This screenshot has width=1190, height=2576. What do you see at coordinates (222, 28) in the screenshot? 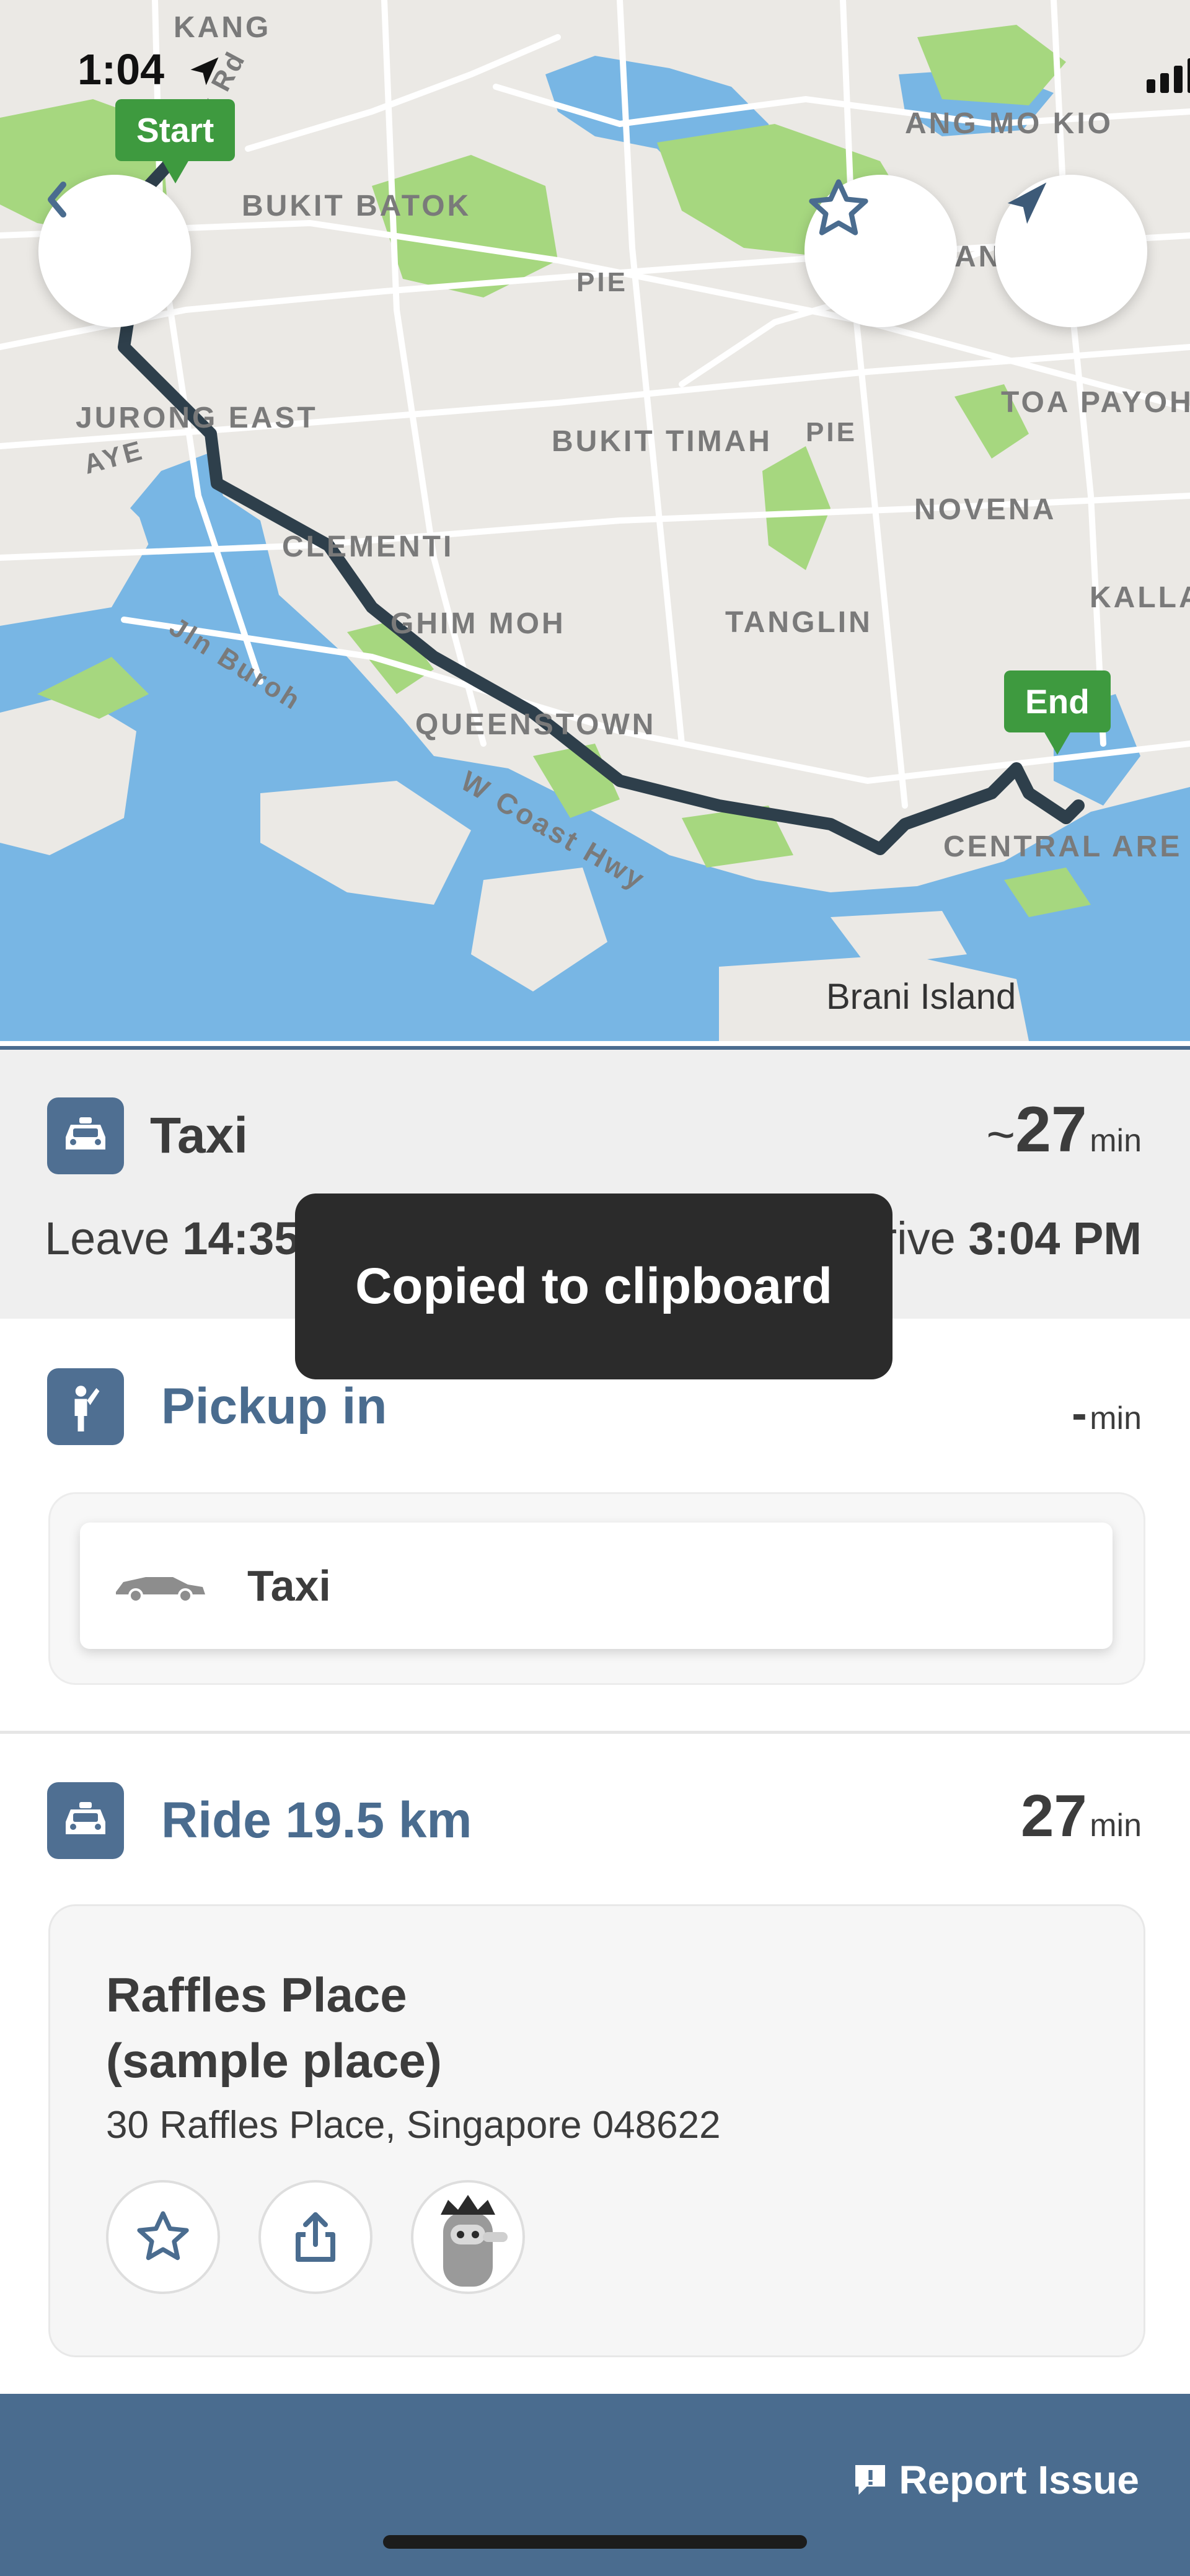
I see `map-label: KANG` at bounding box center [222, 28].